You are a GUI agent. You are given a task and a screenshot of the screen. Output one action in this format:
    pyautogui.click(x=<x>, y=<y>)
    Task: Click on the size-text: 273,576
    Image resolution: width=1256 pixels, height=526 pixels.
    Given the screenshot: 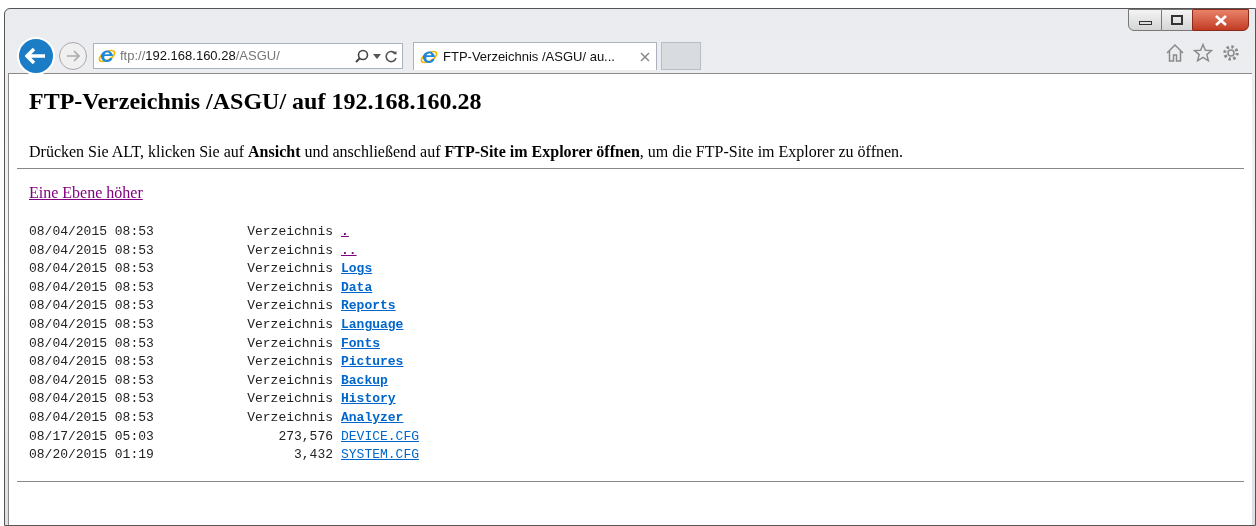 What is the action you would take?
    pyautogui.click(x=305, y=436)
    